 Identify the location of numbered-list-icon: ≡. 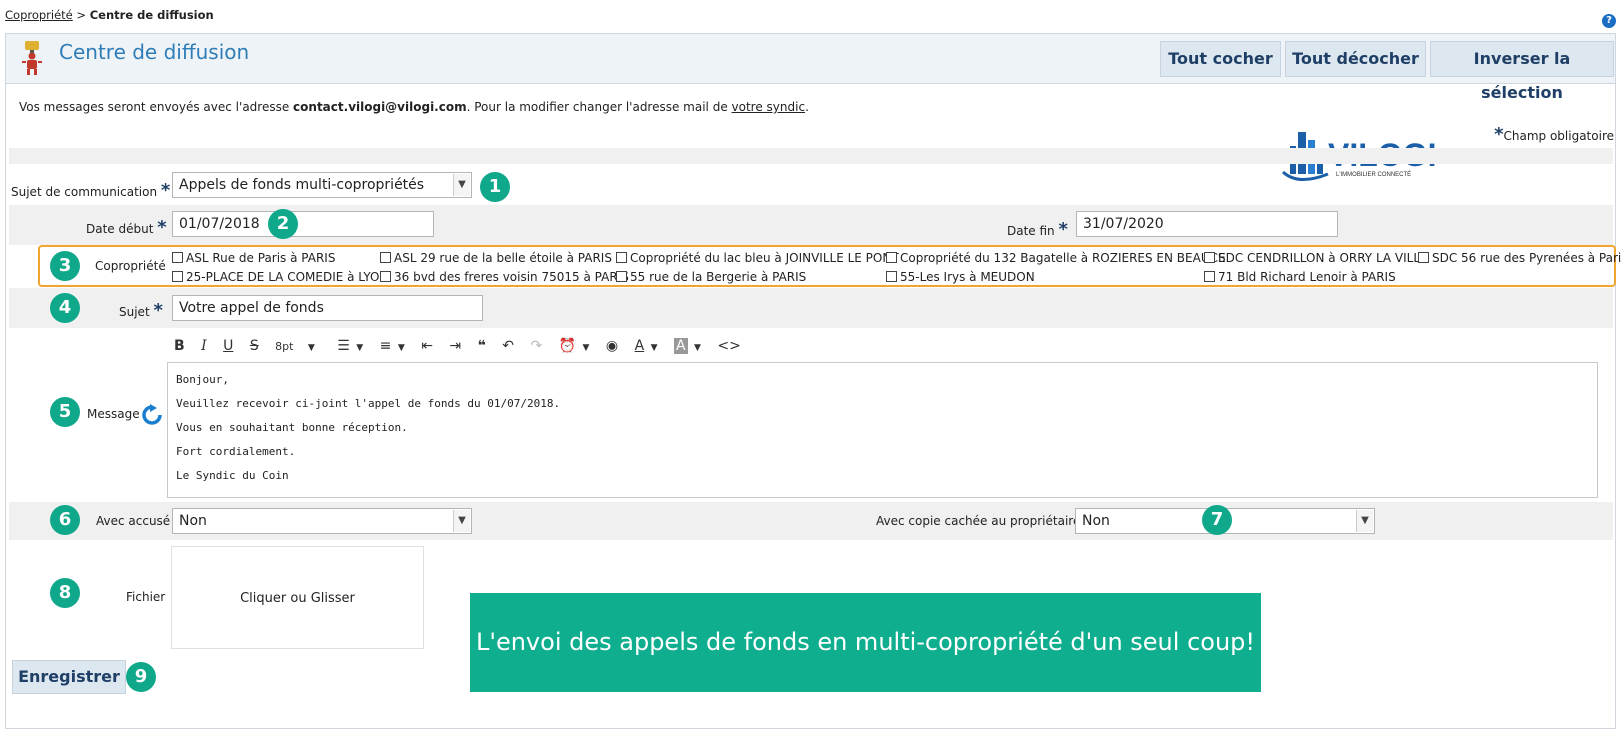
(386, 346).